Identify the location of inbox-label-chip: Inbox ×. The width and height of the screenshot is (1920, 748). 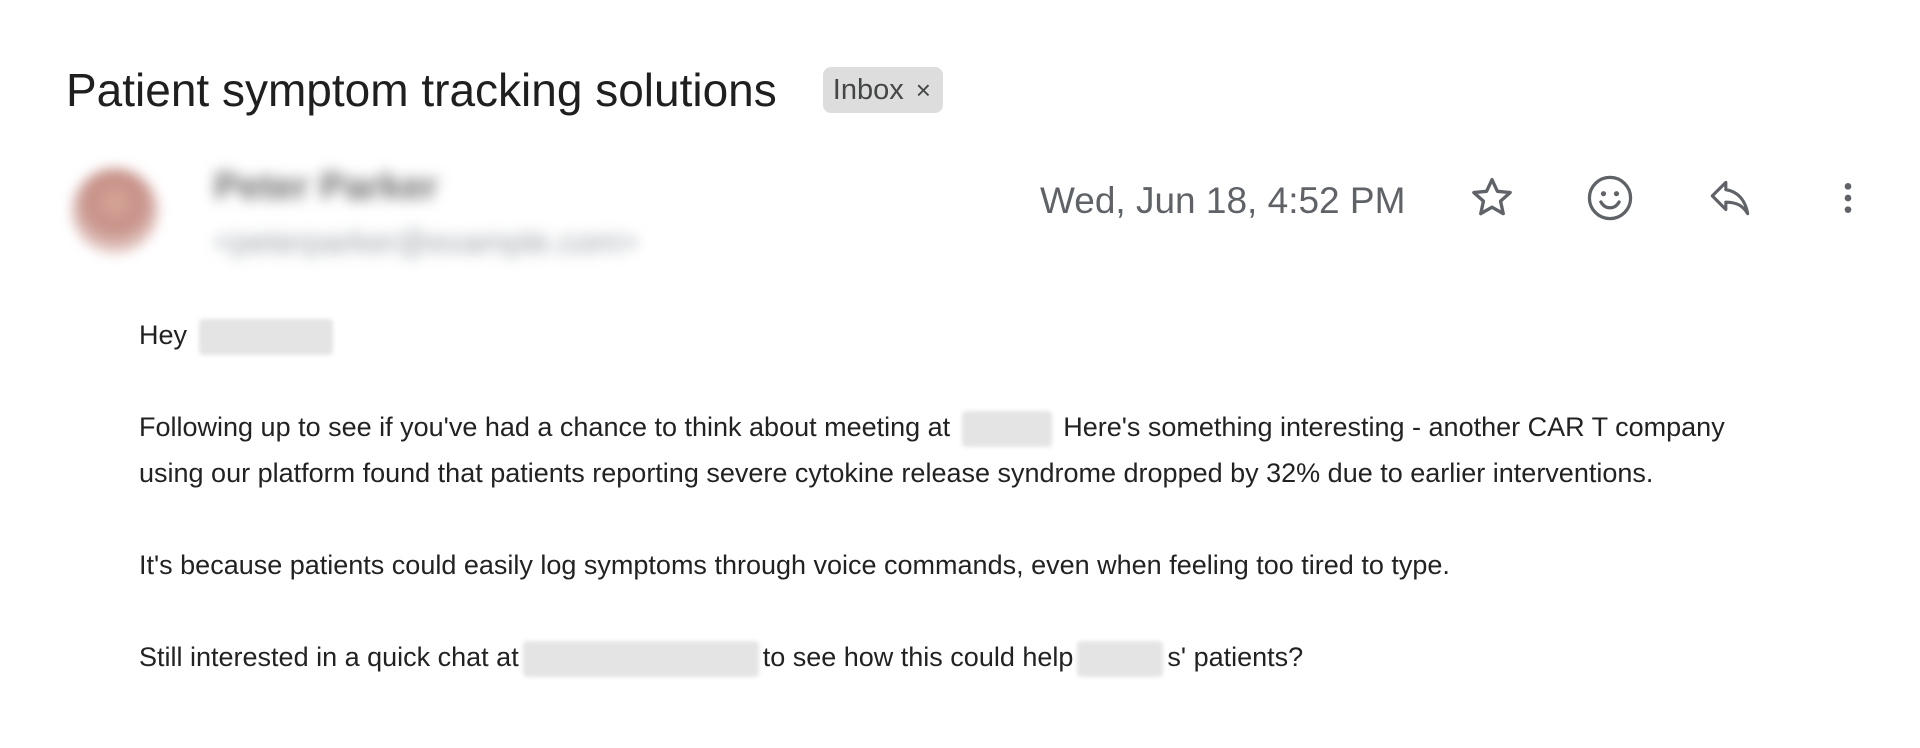
(882, 90).